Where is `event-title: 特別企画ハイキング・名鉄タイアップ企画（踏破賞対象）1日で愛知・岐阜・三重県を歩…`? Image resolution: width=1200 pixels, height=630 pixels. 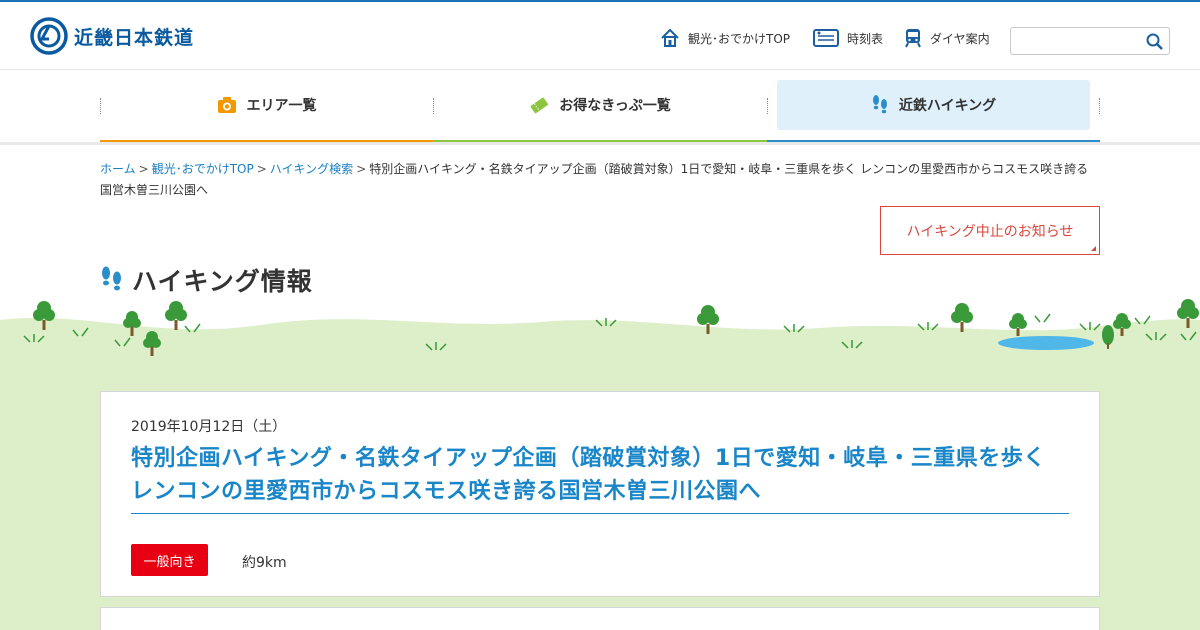
event-title: 特別企画ハイキング・名鉄タイアップ企画（踏破賞対象）1日で愛知・岐阜・三重県を歩… is located at coordinates (588, 475).